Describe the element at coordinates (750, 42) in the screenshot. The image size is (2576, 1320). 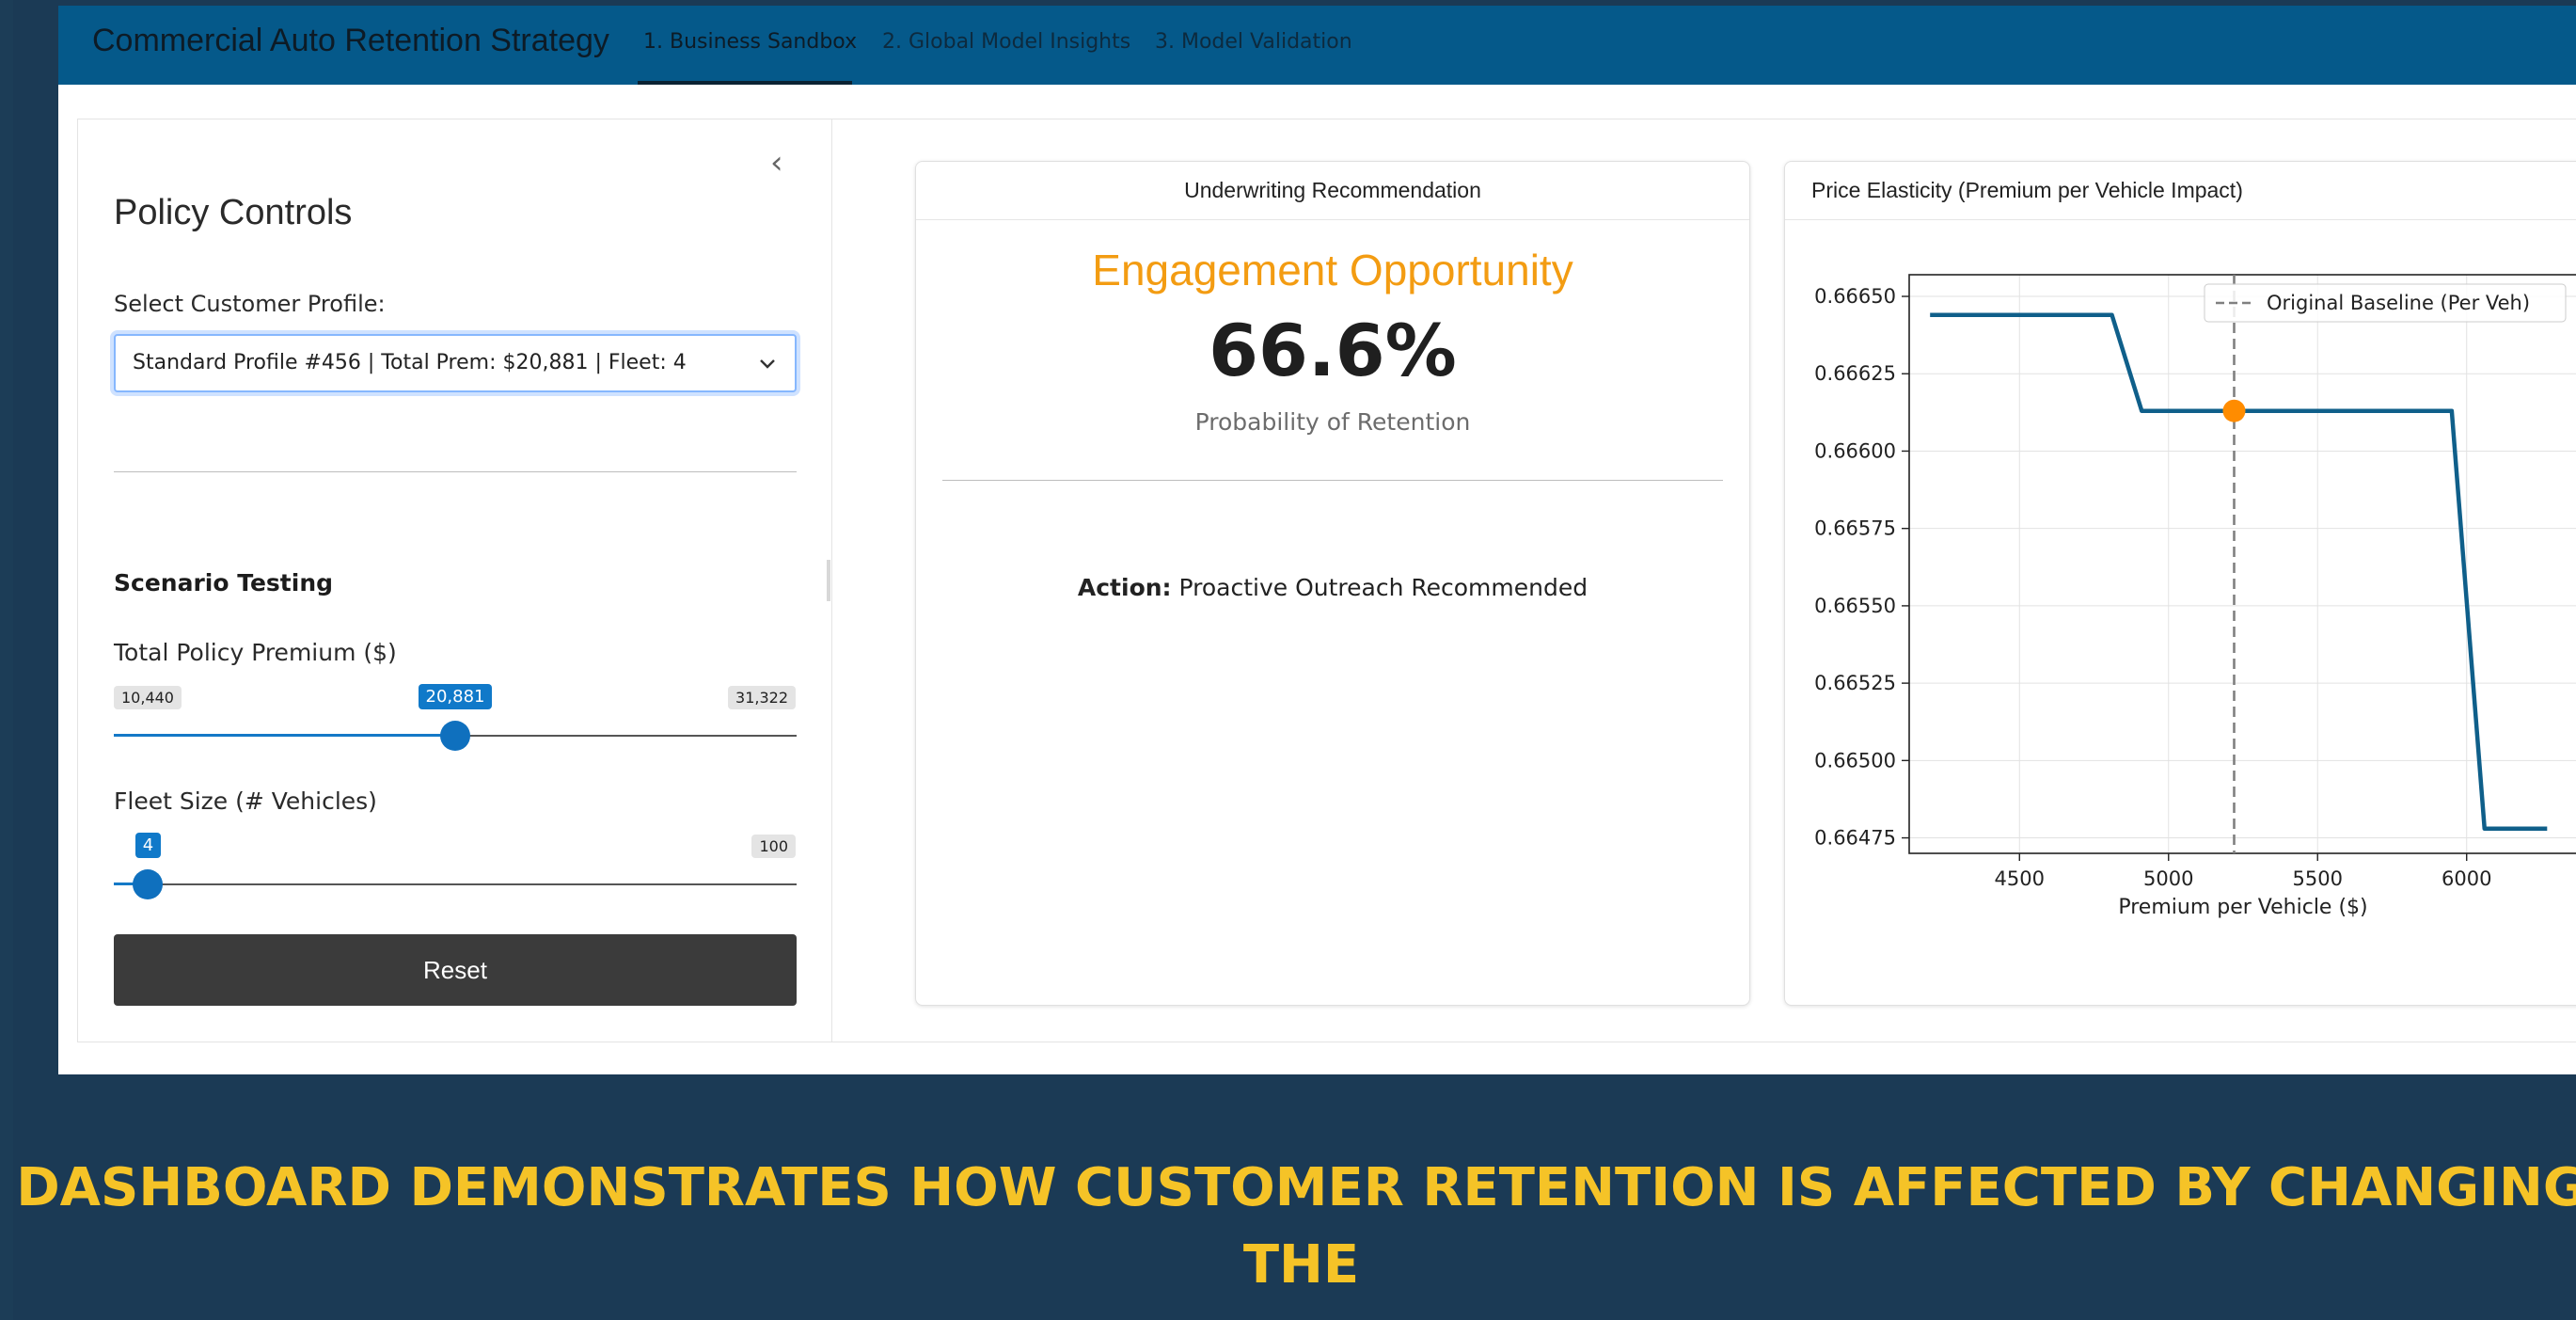
I see `tab-business-sandbox: 1. Business Sandbox` at that location.